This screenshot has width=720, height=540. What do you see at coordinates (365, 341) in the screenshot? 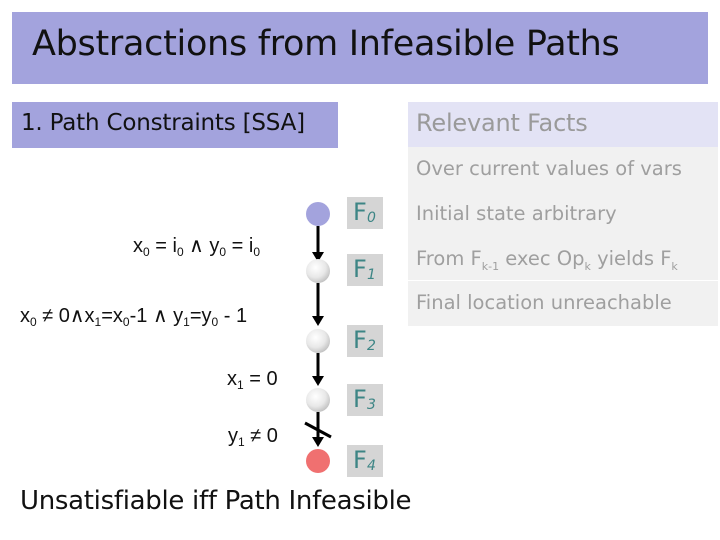
I see `label-f2: F2` at bounding box center [365, 341].